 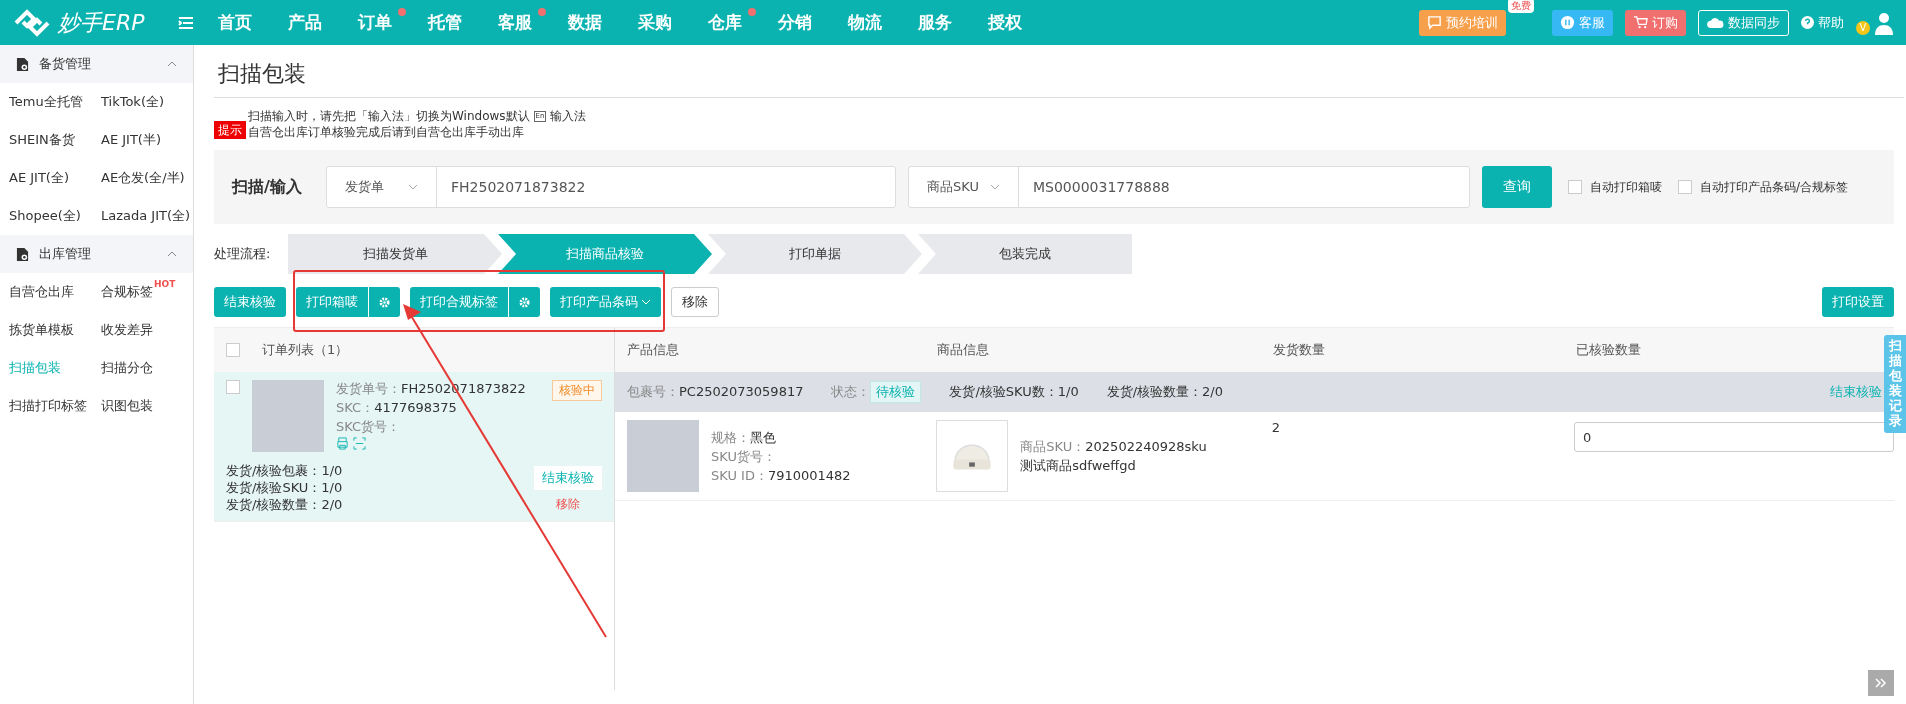 I want to click on sidebar-item: 自营仓出库, so click(x=41, y=292).